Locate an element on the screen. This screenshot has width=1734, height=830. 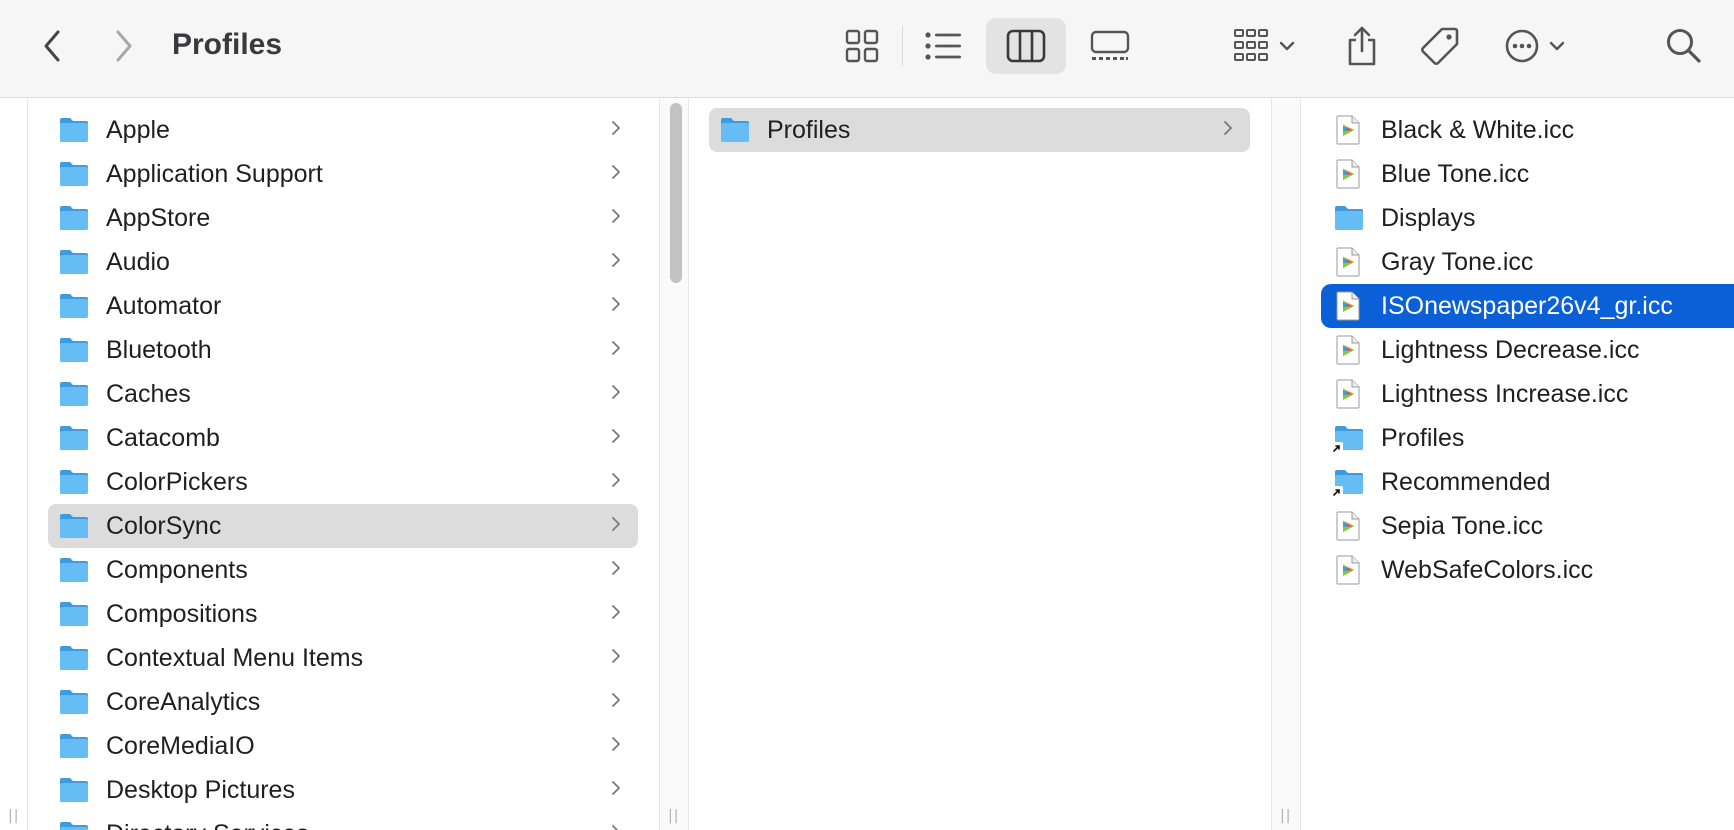
grid-icon is located at coordinates (862, 46).